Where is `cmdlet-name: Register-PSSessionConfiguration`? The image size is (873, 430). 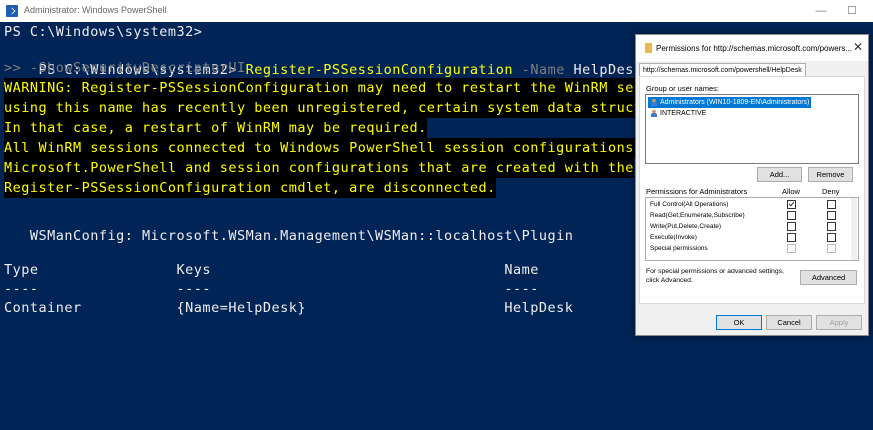
cmdlet-name: Register-PSSessionConfiguration is located at coordinates (379, 70).